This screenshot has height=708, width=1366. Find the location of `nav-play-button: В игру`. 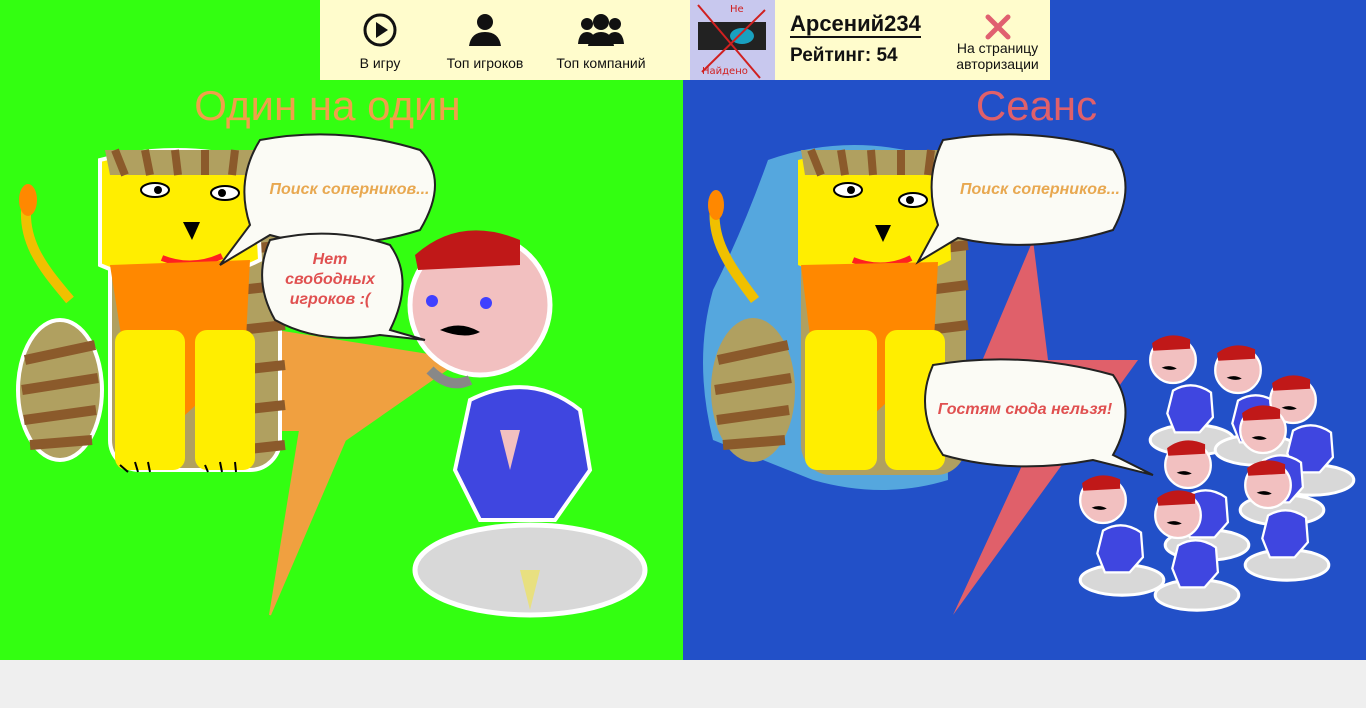

nav-play-button: В игру is located at coordinates (380, 40).